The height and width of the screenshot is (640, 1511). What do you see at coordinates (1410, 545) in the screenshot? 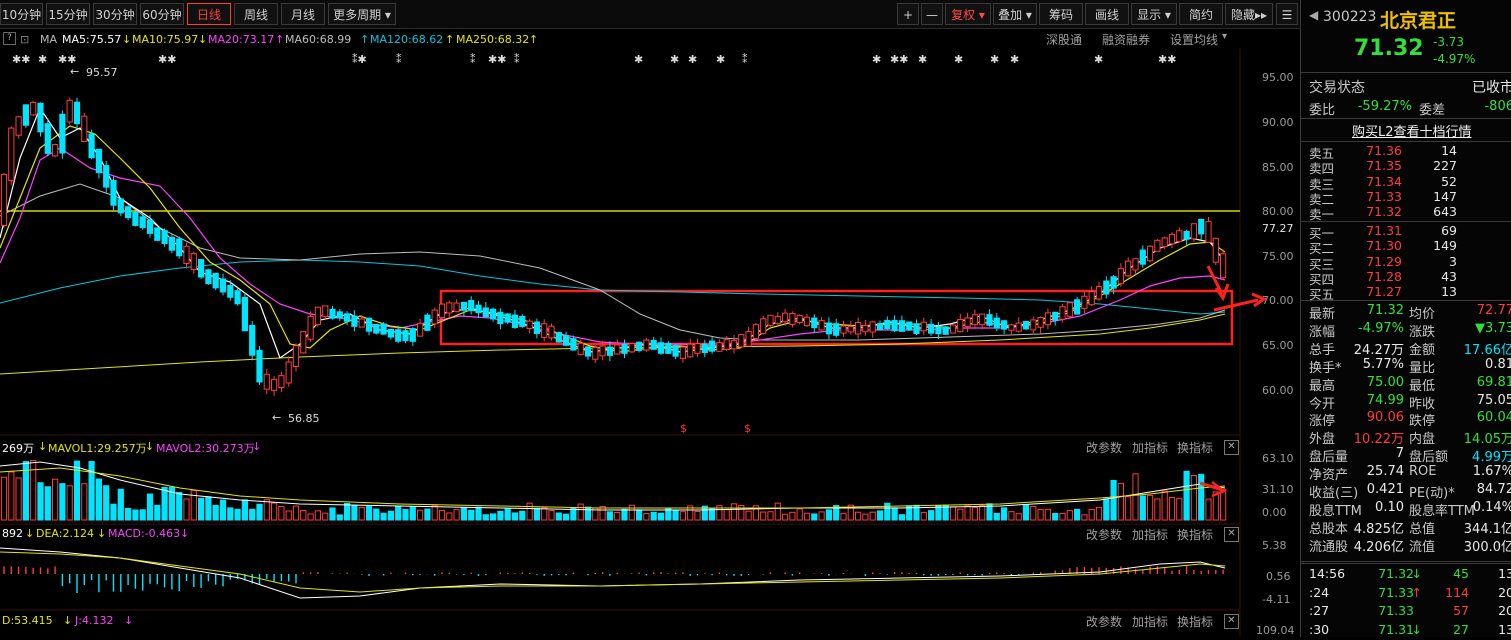
I see `stat-row: 流通股 4.206亿 流值 300.0亿` at bounding box center [1410, 545].